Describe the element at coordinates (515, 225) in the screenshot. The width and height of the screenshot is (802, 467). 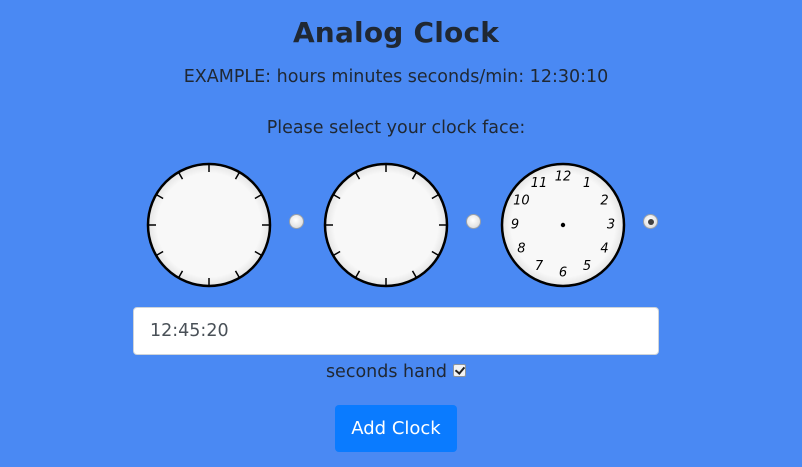
I see `clock-number: 9` at that location.